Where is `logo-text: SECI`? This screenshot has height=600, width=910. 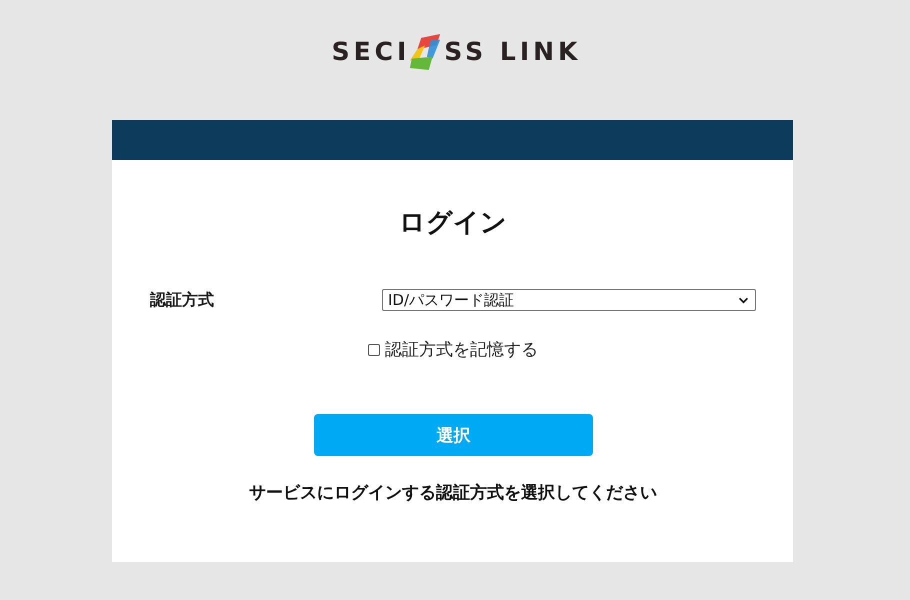
logo-text: SECI is located at coordinates (371, 52).